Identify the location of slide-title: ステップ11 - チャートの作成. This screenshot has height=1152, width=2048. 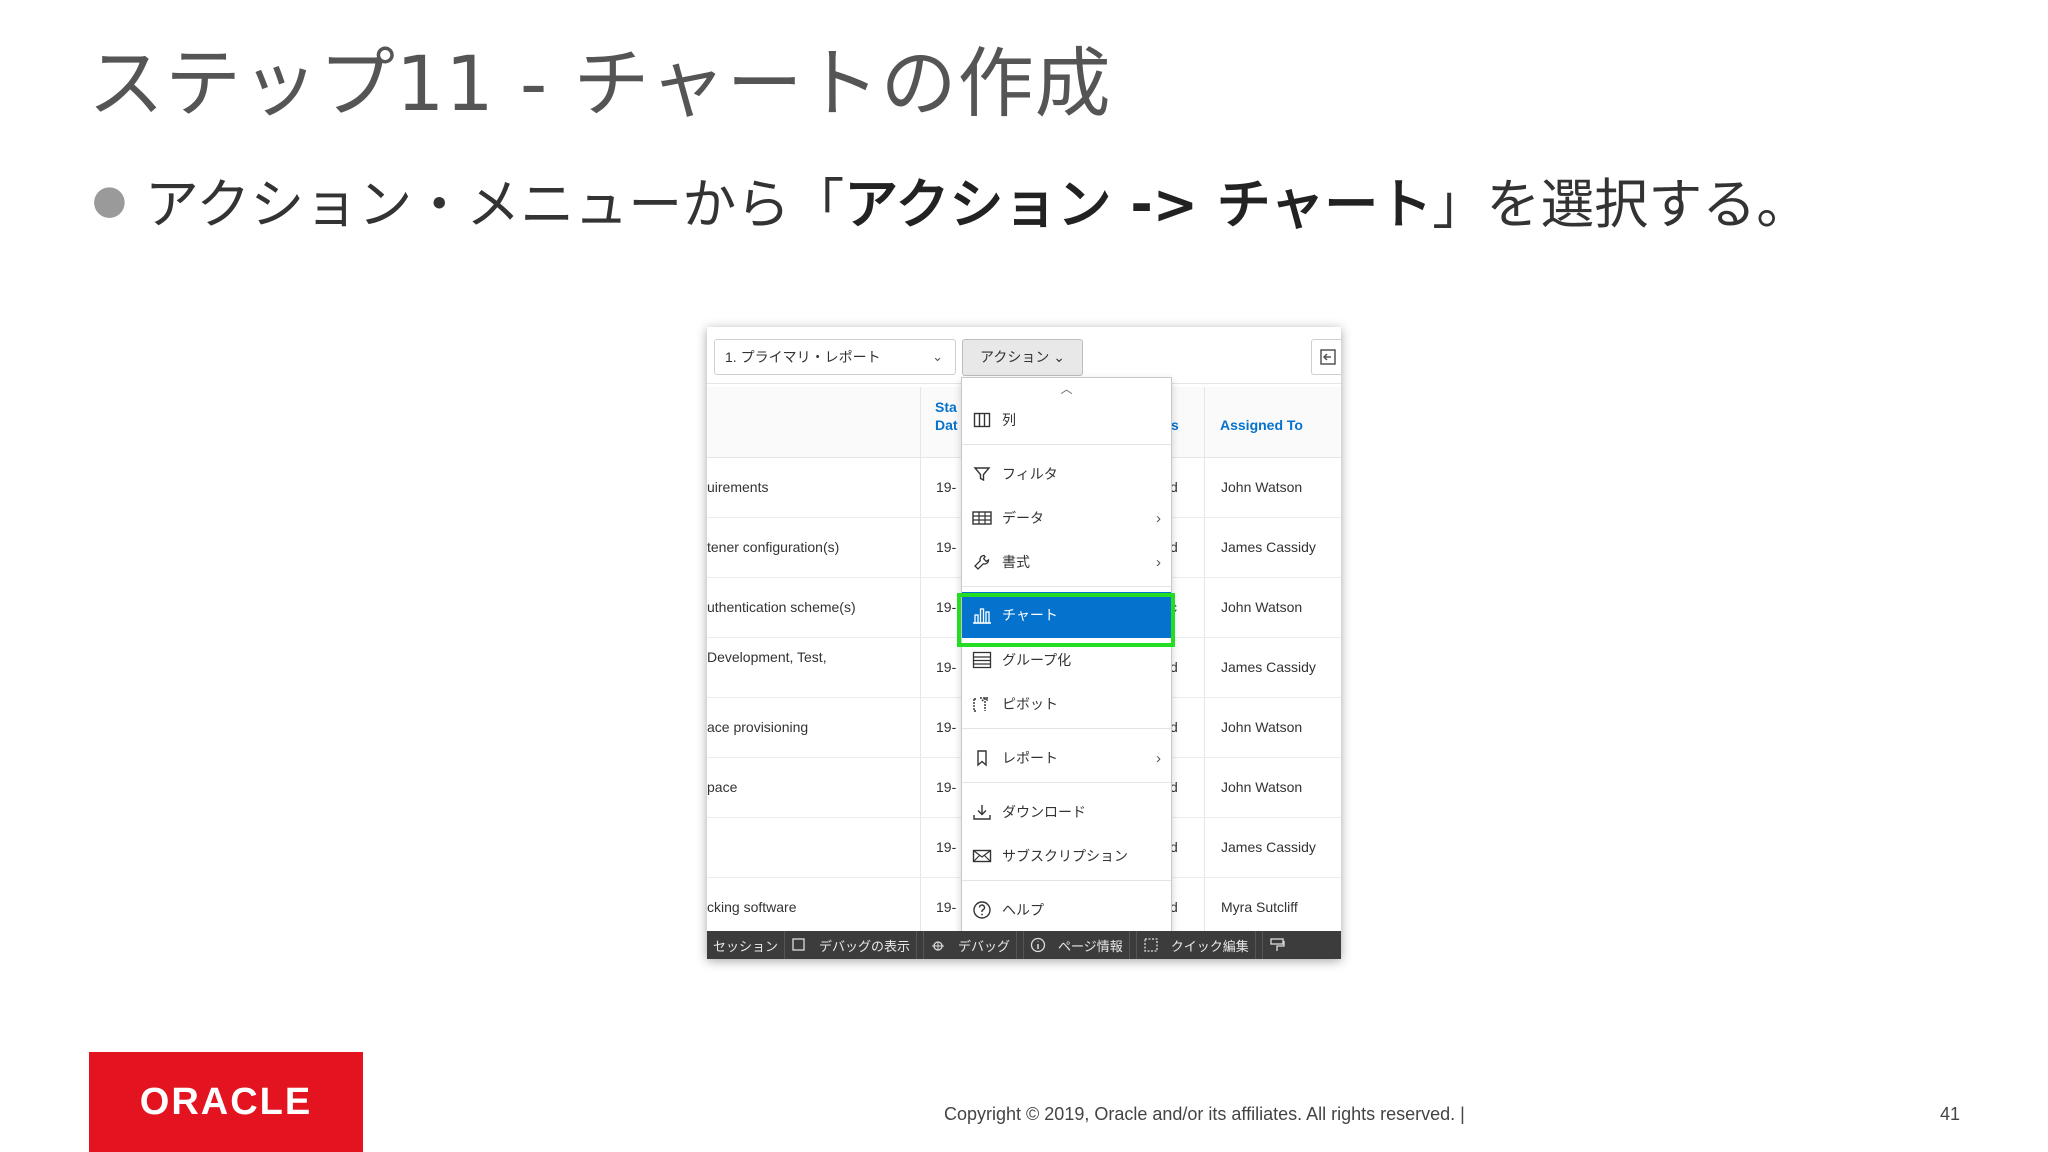
(600, 83).